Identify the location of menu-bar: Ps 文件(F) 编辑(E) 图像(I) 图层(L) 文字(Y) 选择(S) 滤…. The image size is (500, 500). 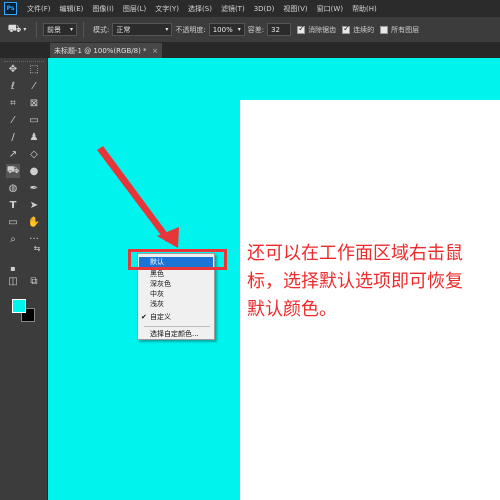
(250, 8).